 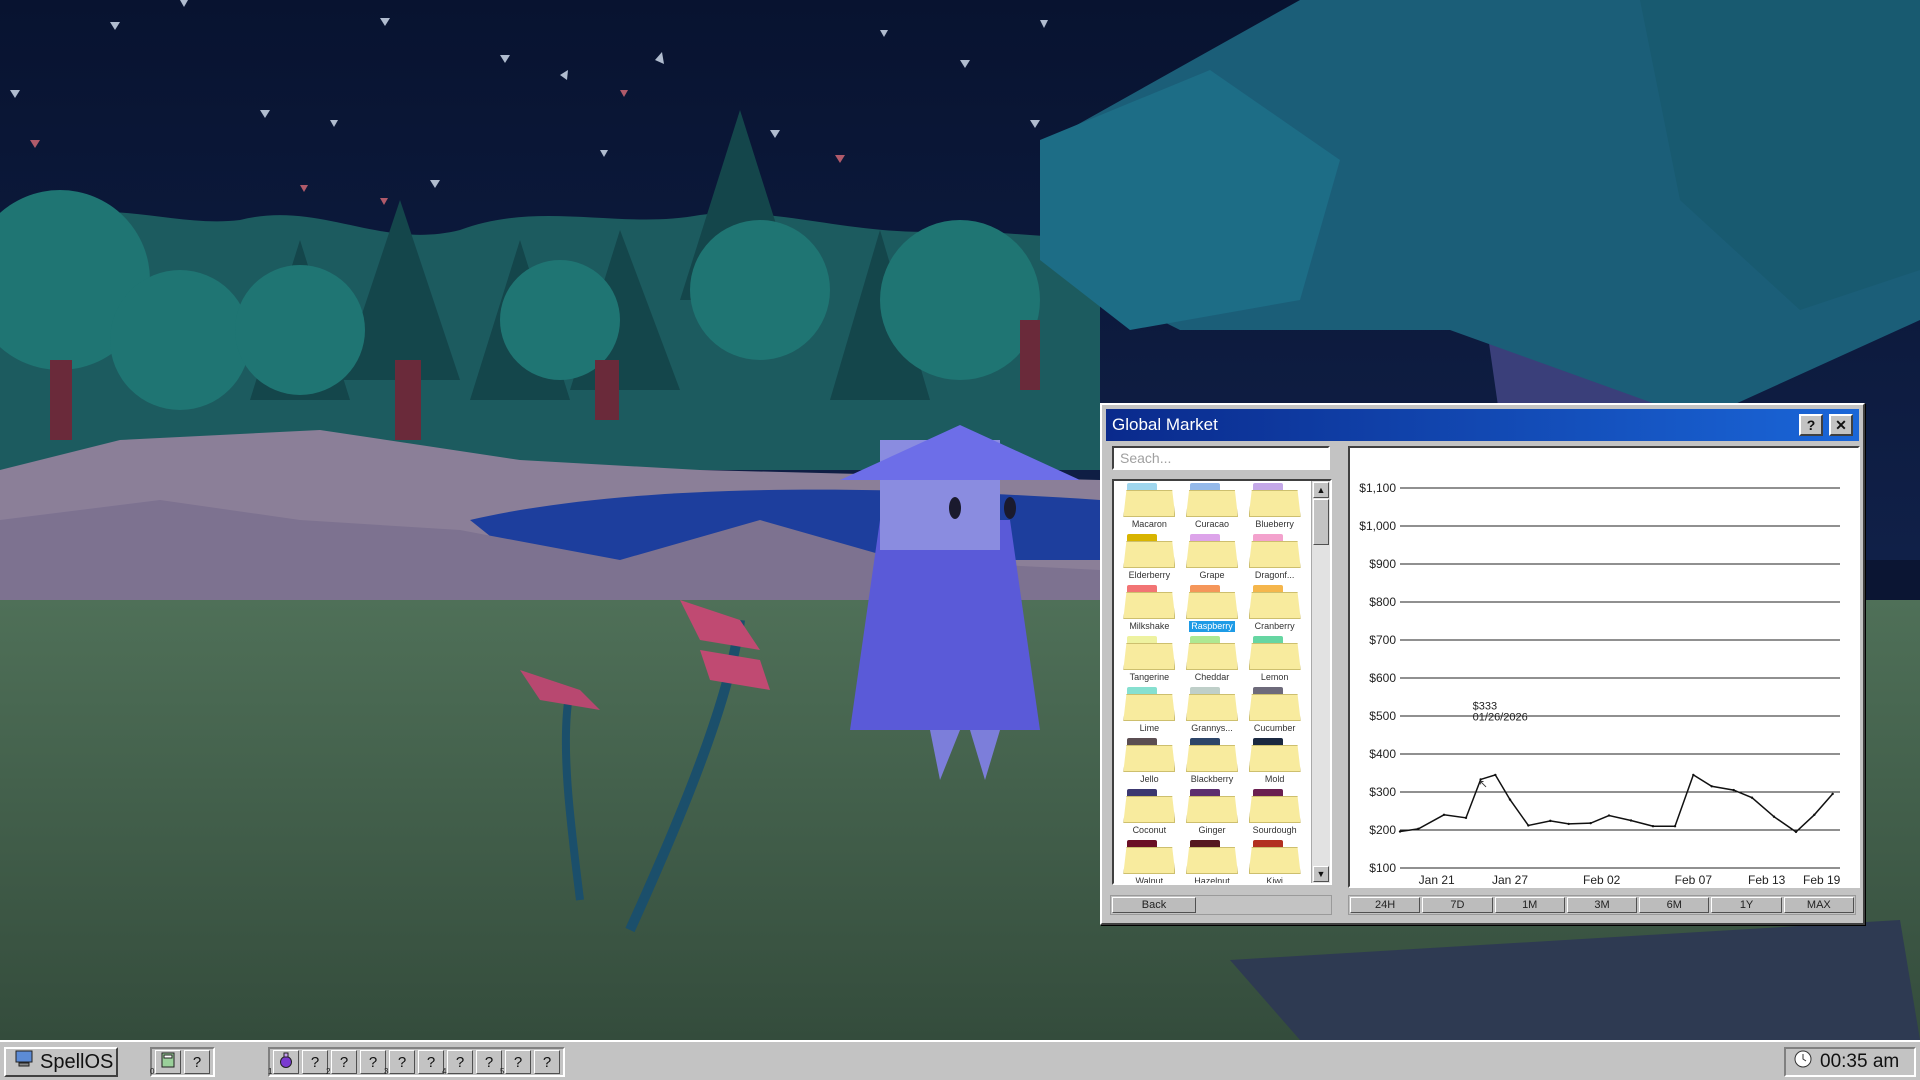 I want to click on x-tick-label: Feb 02, so click(x=1602, y=879).